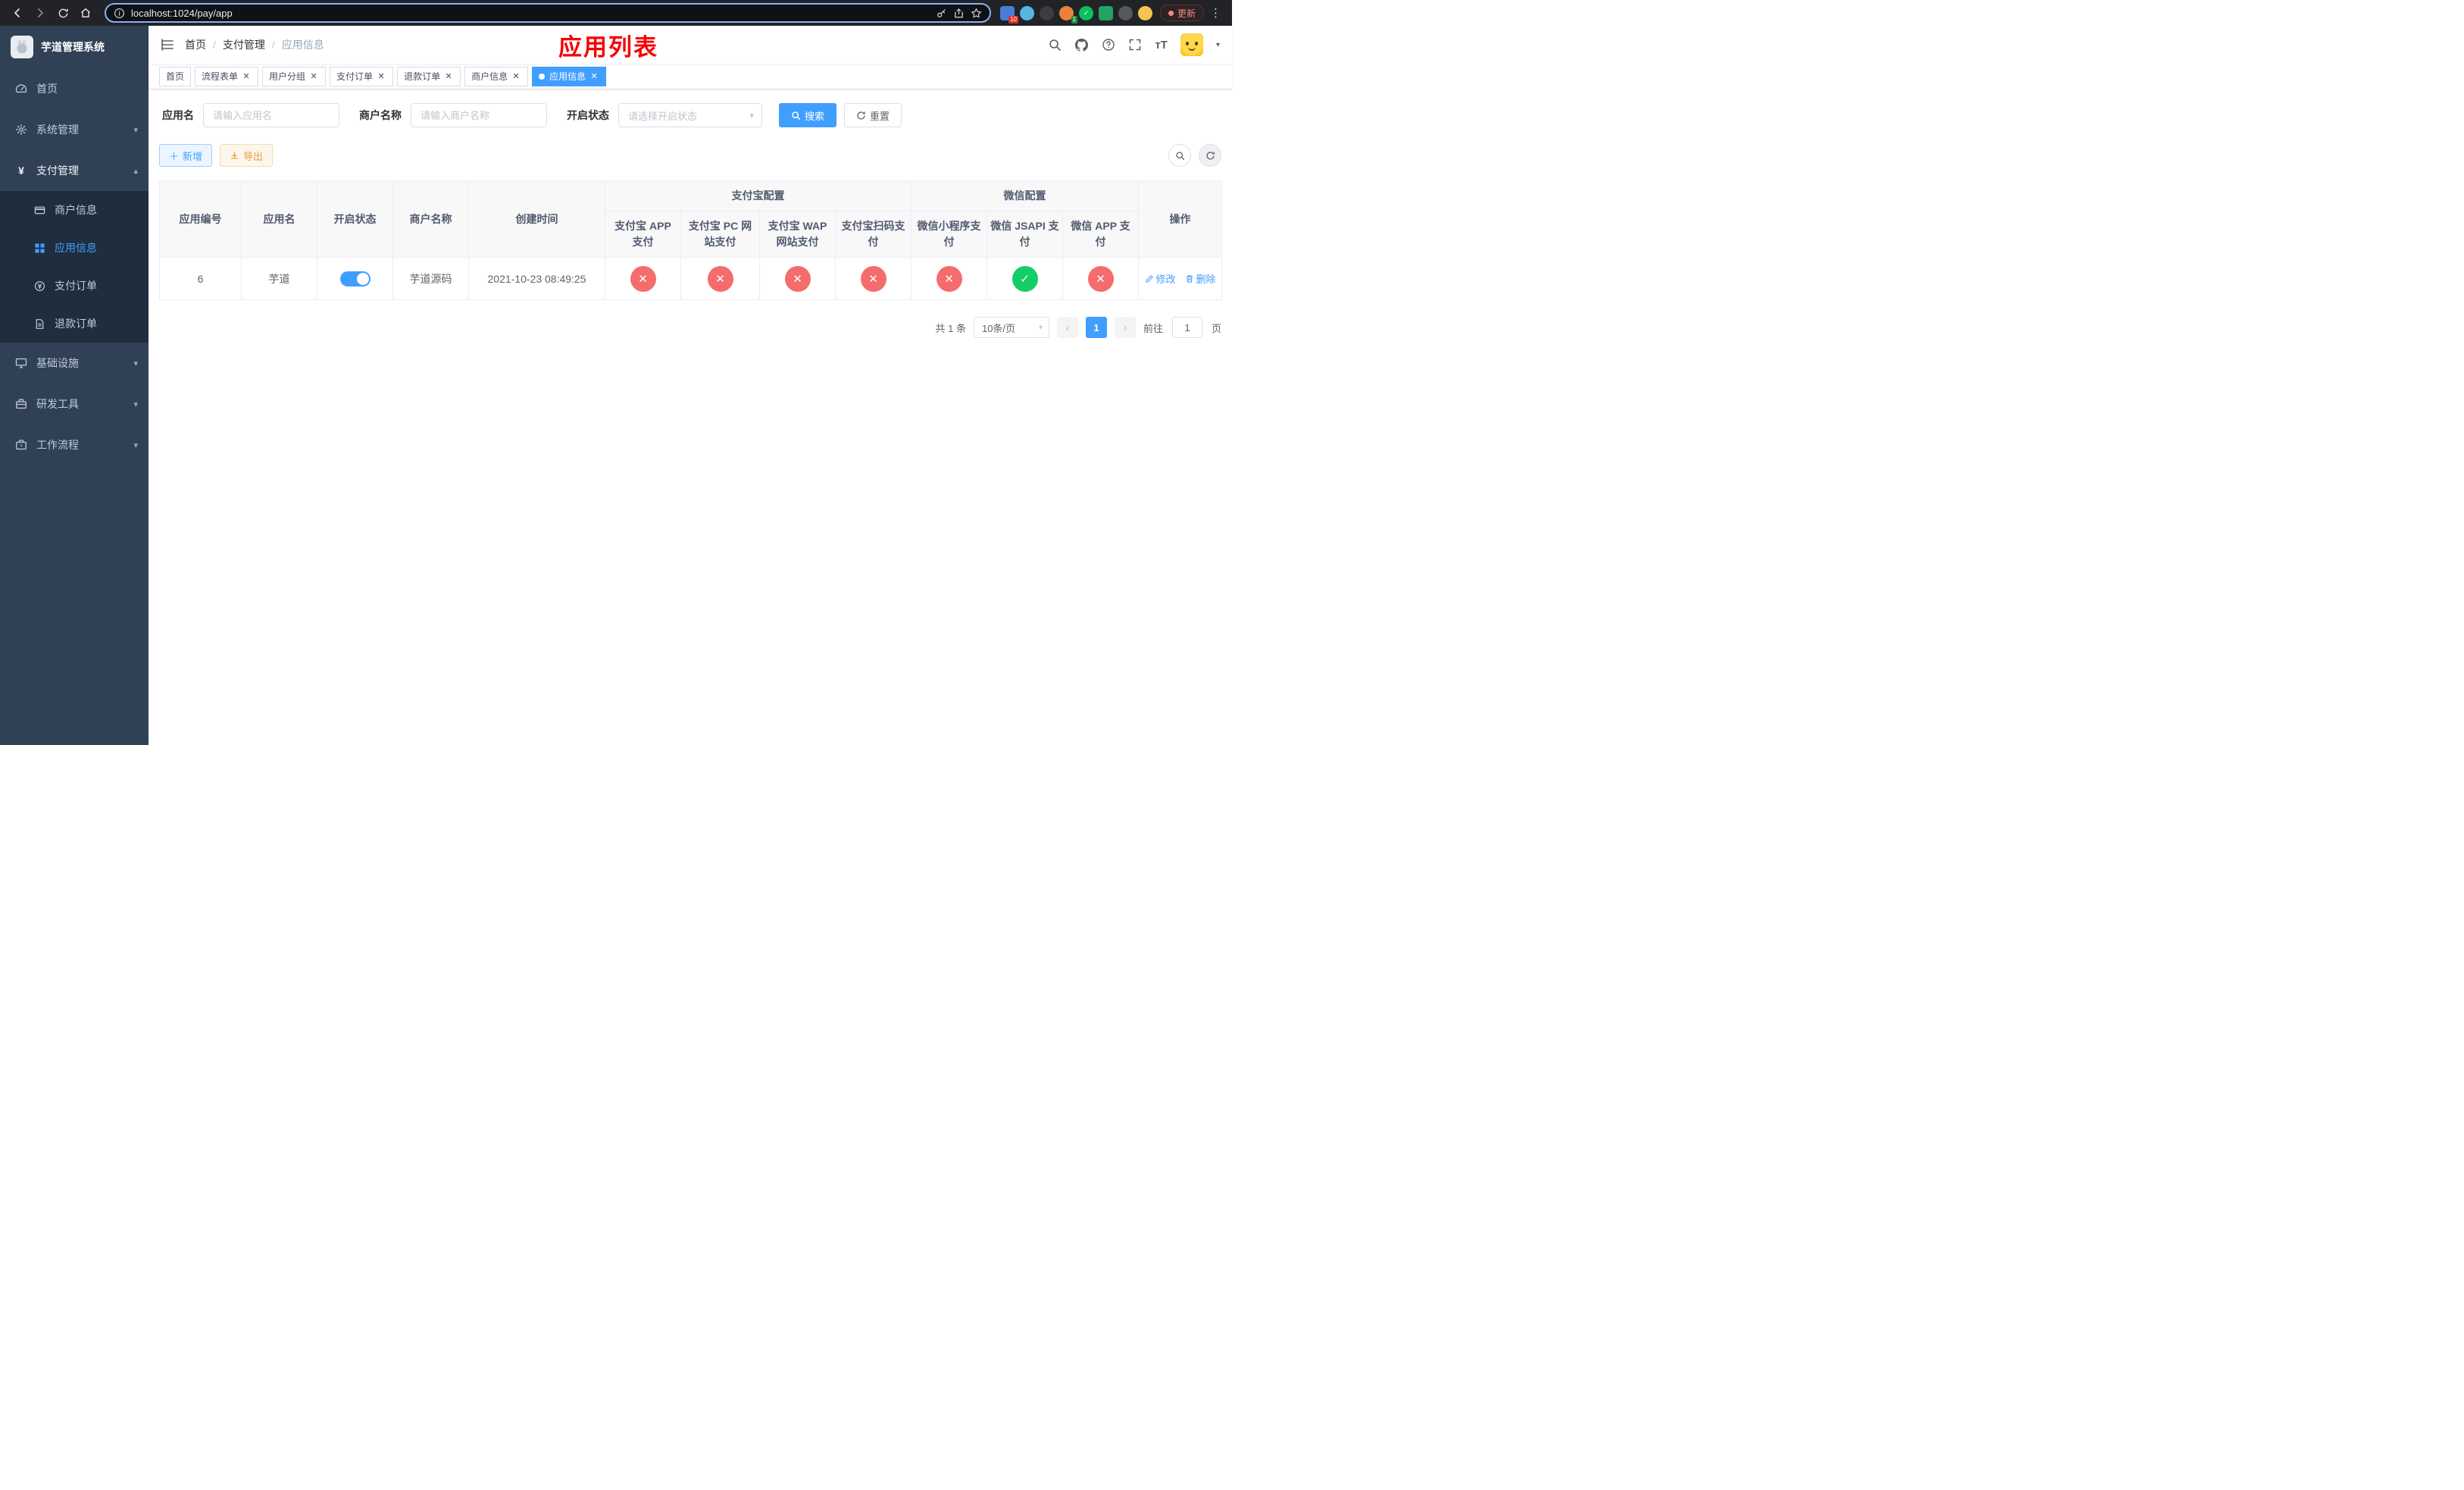  What do you see at coordinates (247, 155) in the screenshot?
I see `export-button: 导出` at bounding box center [247, 155].